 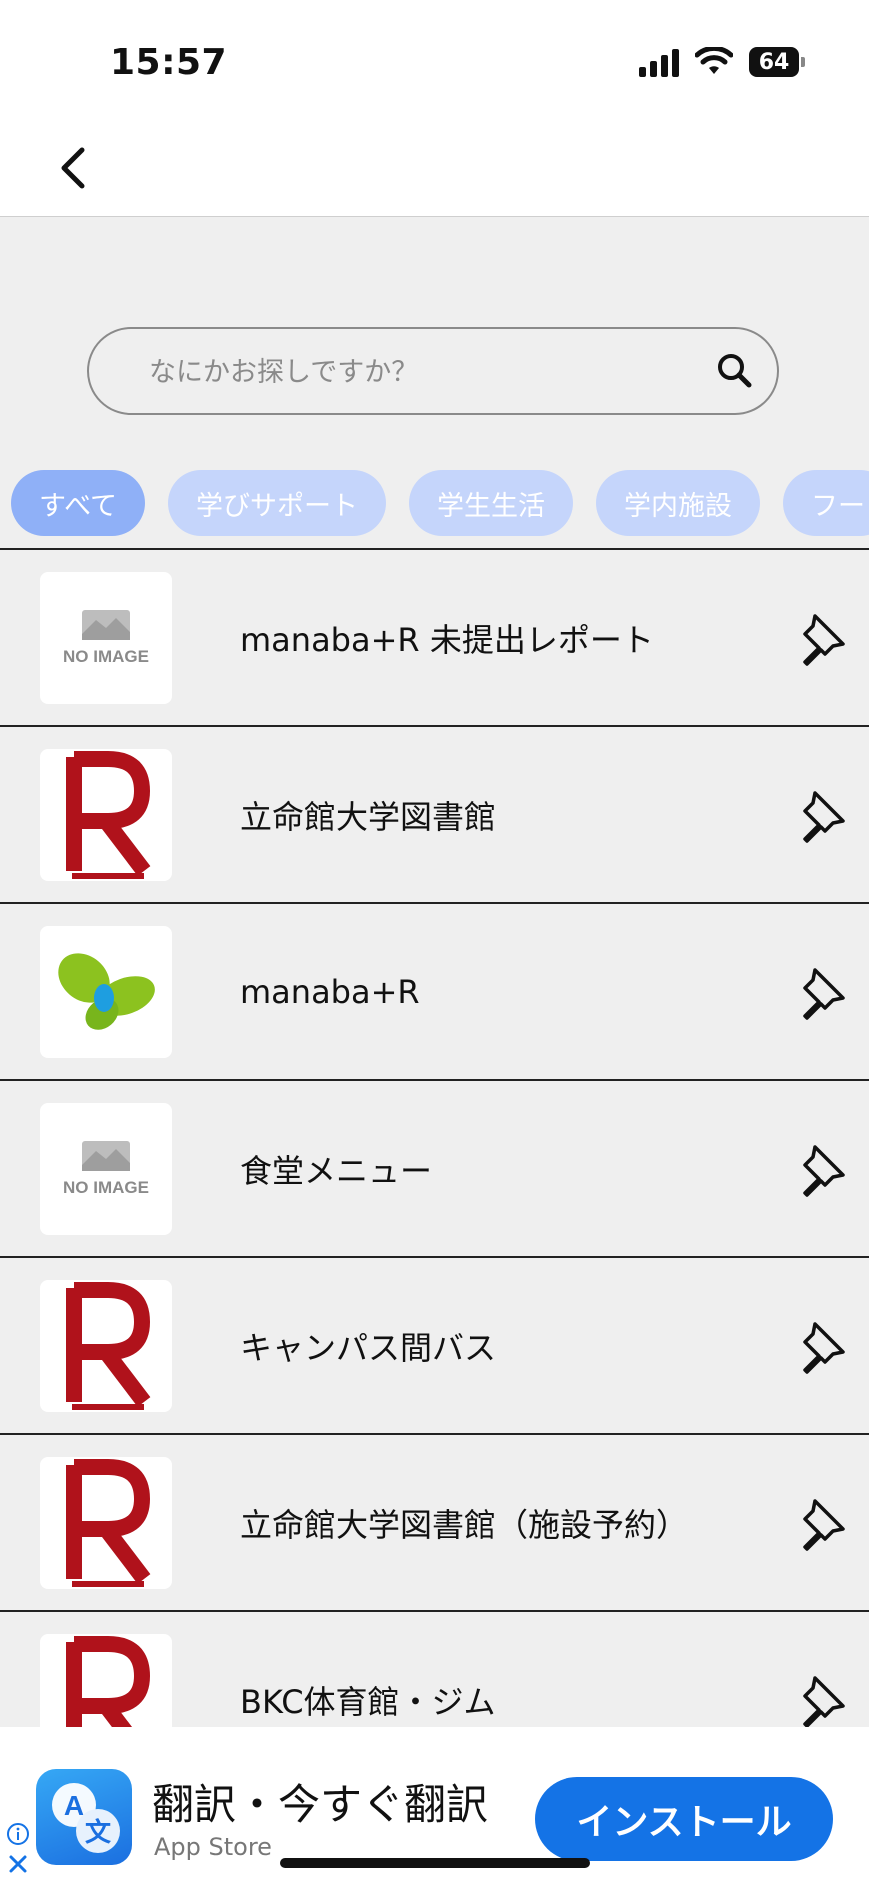 I want to click on list-item-label: manaba+R, so click(x=330, y=991).